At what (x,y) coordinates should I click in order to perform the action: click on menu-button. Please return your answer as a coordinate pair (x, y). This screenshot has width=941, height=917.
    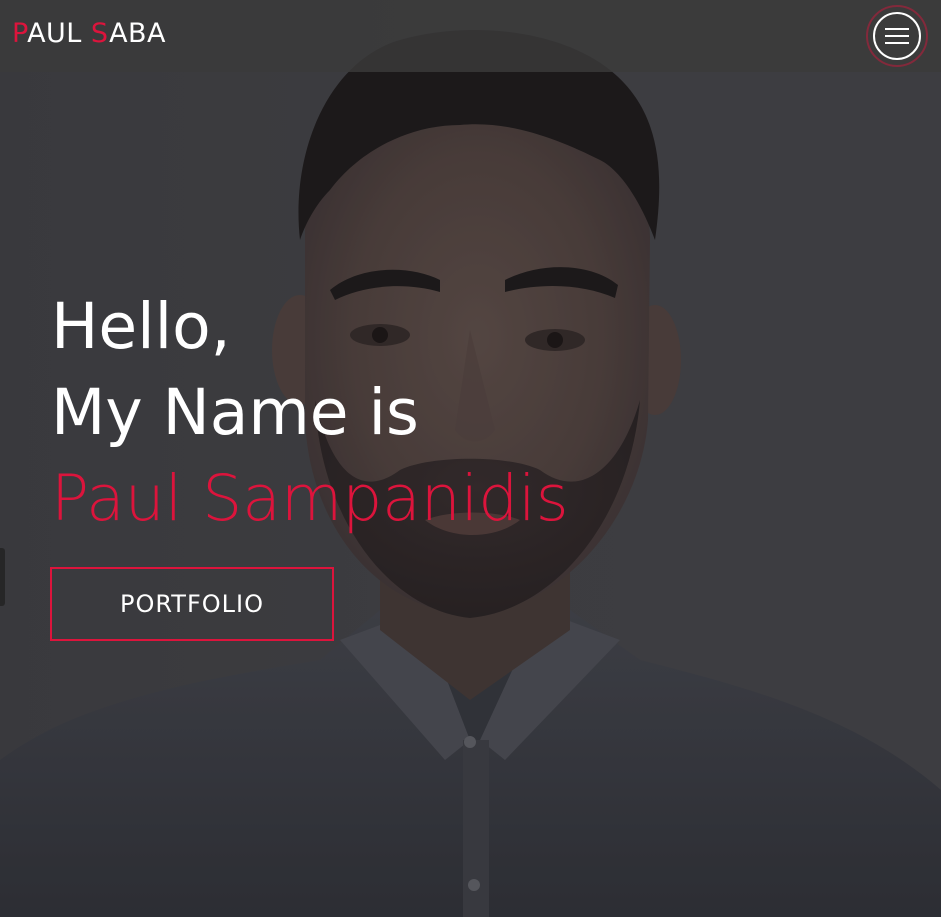
    Looking at the image, I should click on (897, 36).